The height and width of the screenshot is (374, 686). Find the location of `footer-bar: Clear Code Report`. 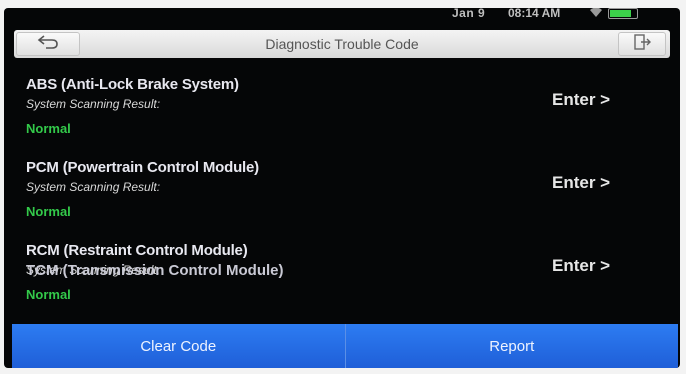

footer-bar: Clear Code Report is located at coordinates (345, 346).